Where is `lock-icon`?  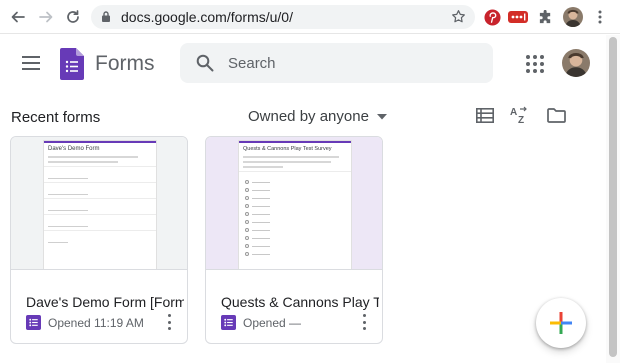
lock-icon is located at coordinates (106, 19).